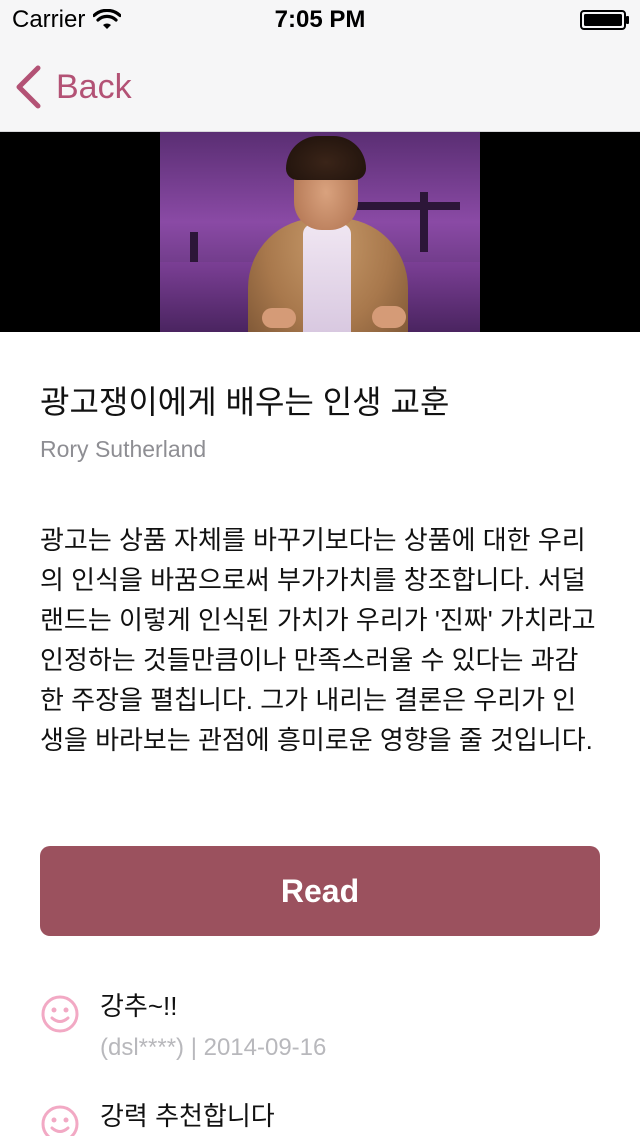 The image size is (640, 1136). What do you see at coordinates (213, 1047) in the screenshot?
I see `comment-meta: (dsl****) | 2014-09-16` at bounding box center [213, 1047].